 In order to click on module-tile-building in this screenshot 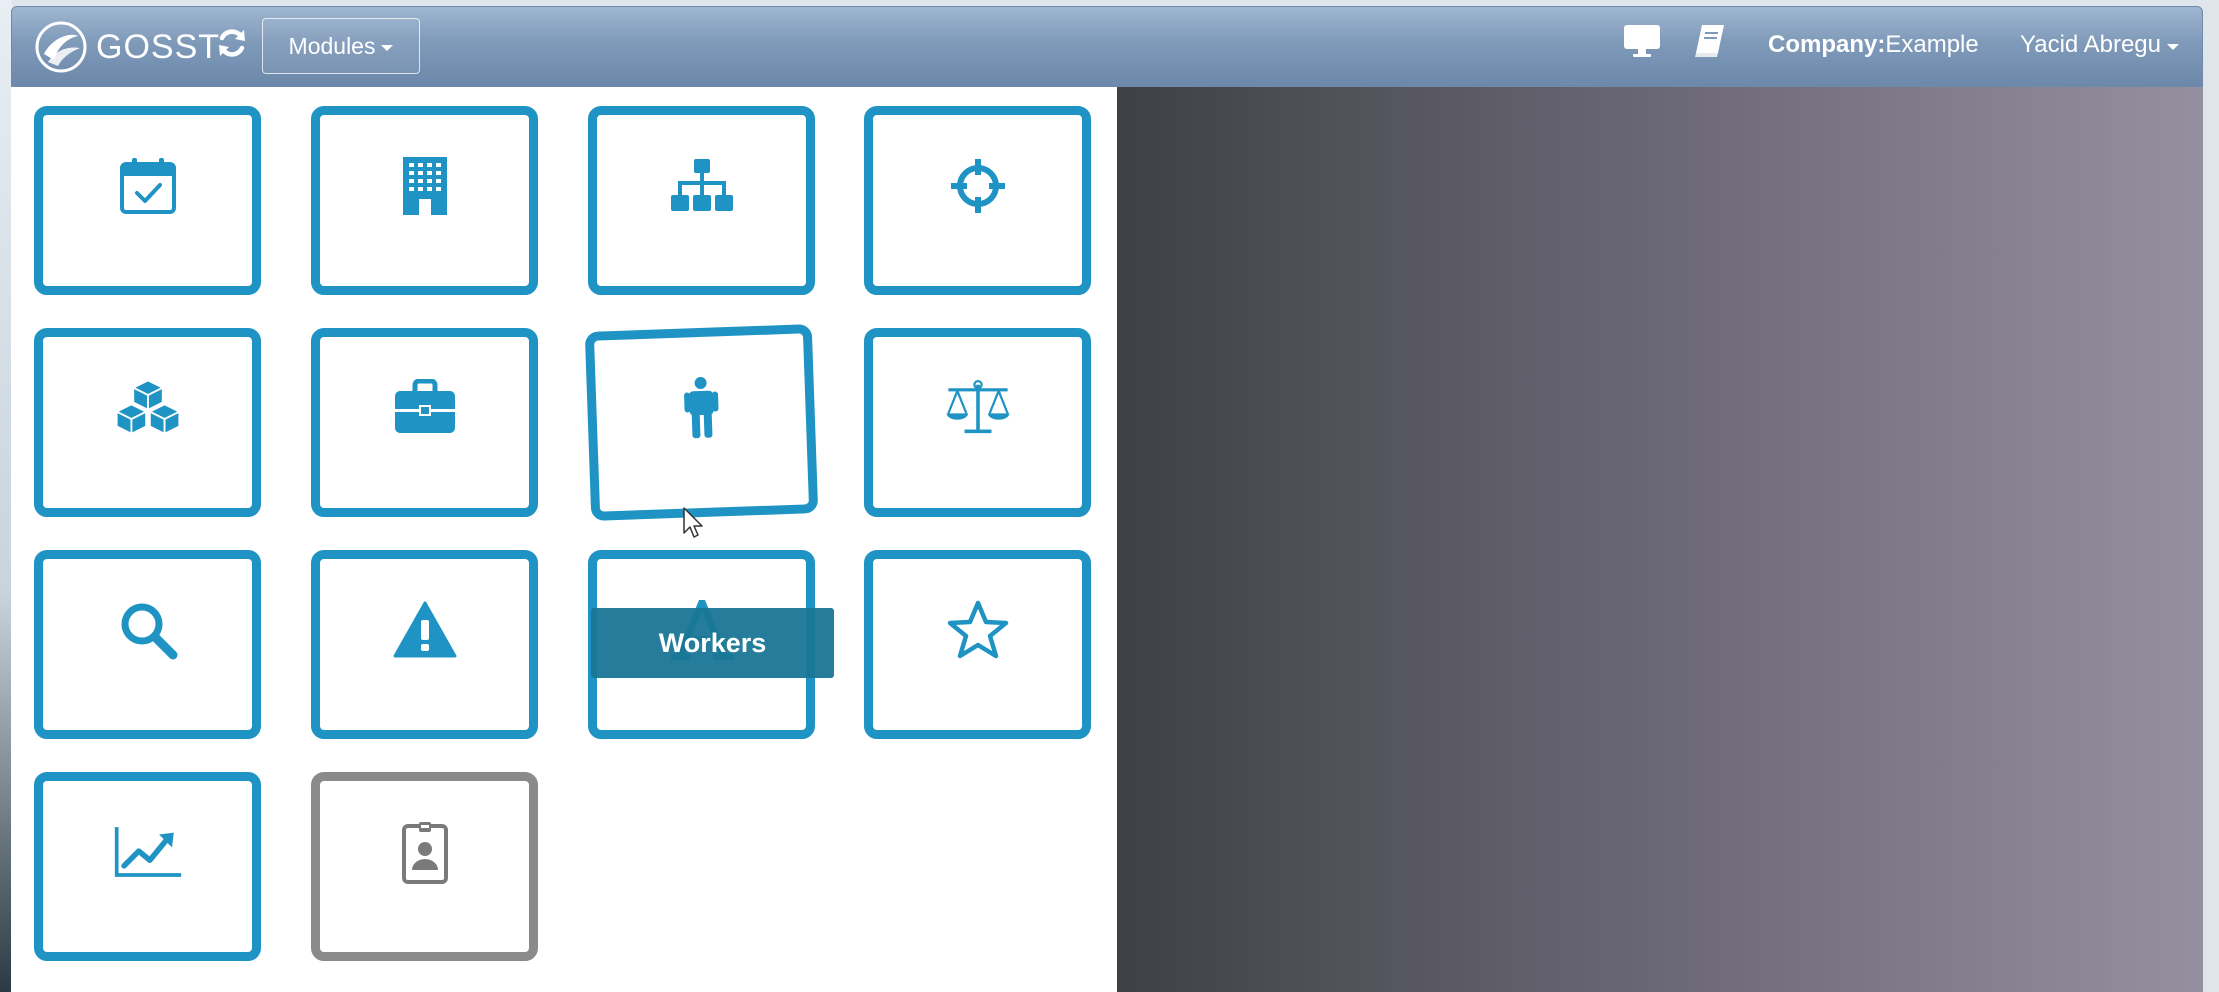, I will do `click(424, 200)`.